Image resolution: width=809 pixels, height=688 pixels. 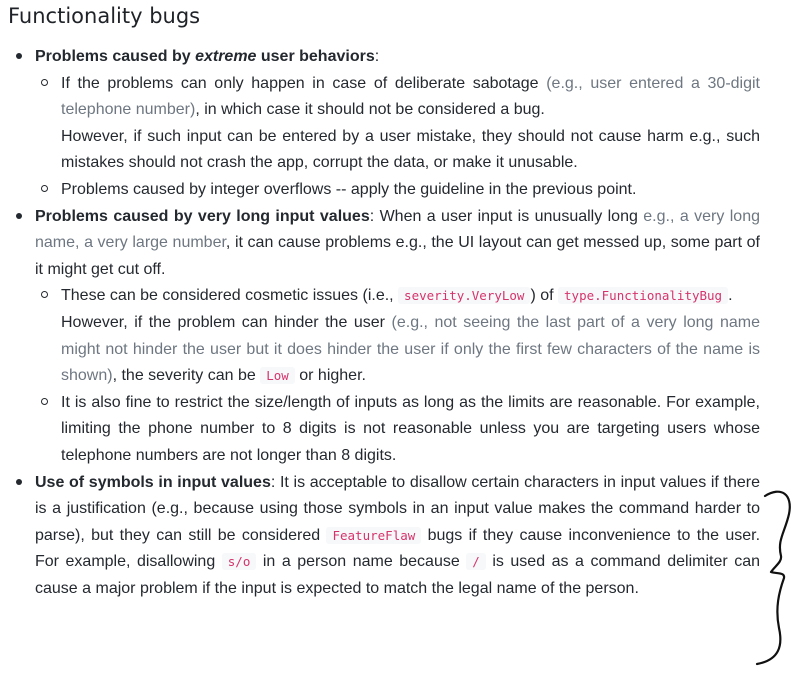 What do you see at coordinates (476, 562) in the screenshot?
I see `inline-code: /` at bounding box center [476, 562].